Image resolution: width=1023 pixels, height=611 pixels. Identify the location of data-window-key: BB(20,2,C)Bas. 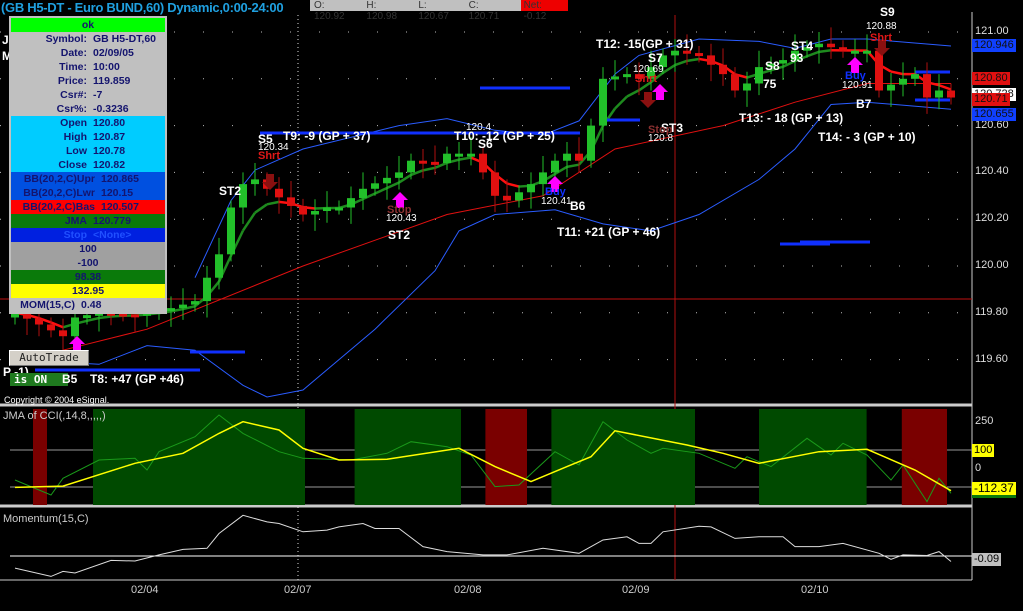
(58, 207).